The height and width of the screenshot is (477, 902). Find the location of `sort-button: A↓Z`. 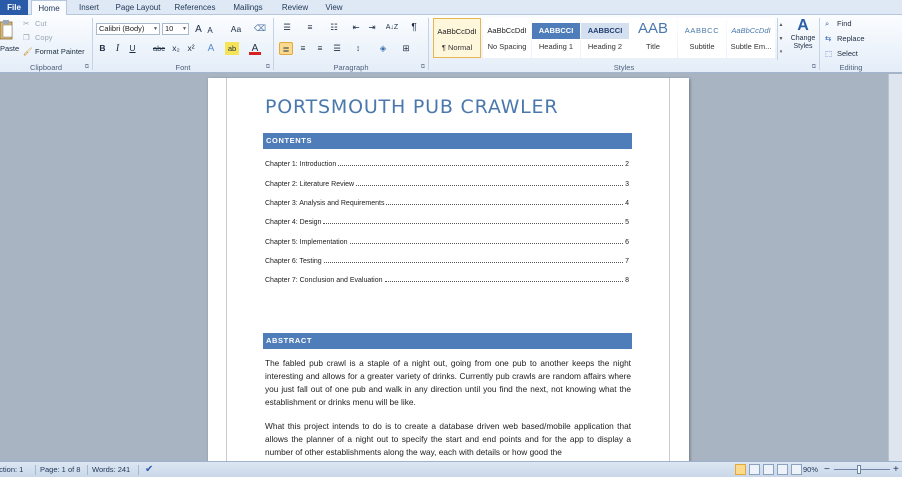

sort-button: A↓Z is located at coordinates (392, 27).